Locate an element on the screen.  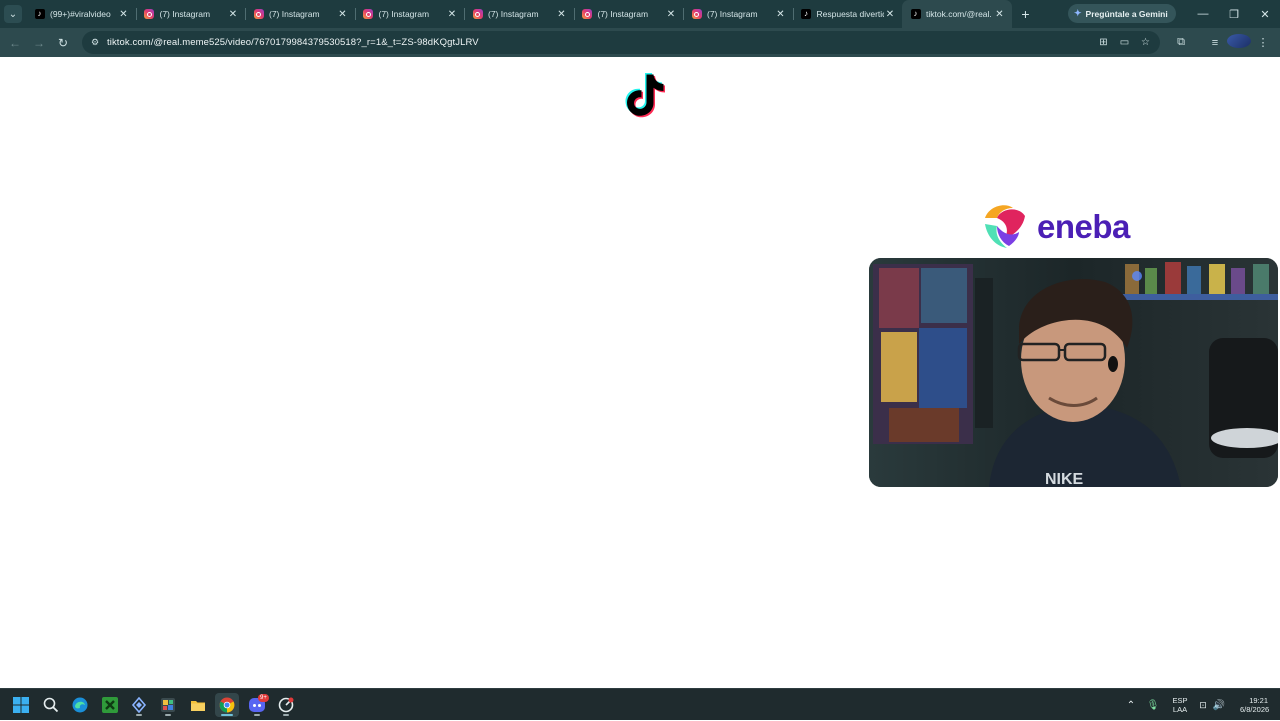
arrow-right-icon: → is located at coordinates (39, 42).